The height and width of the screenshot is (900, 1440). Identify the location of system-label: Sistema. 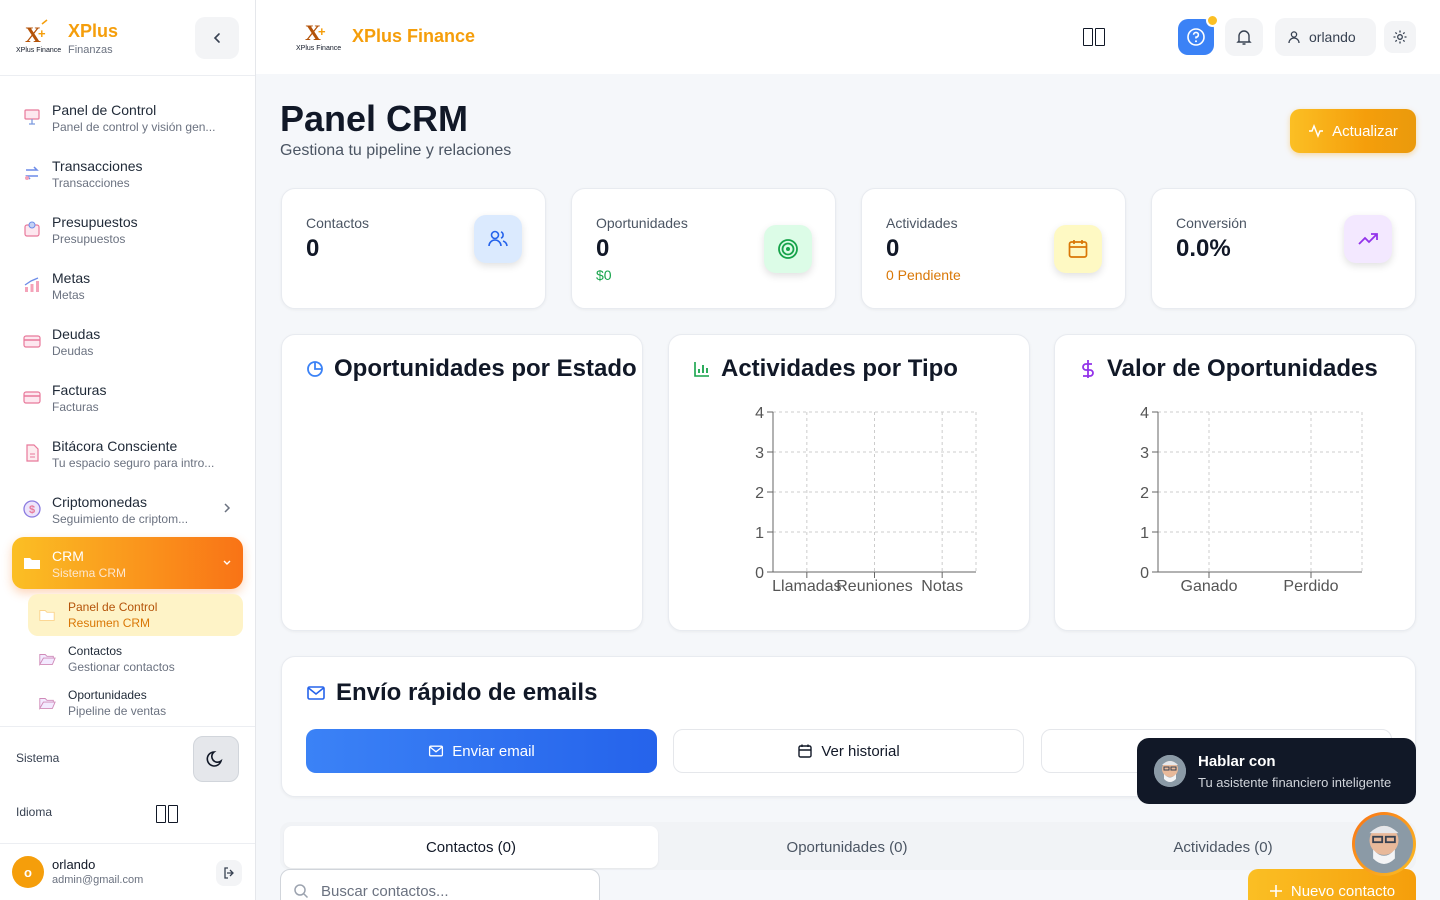
(38, 758).